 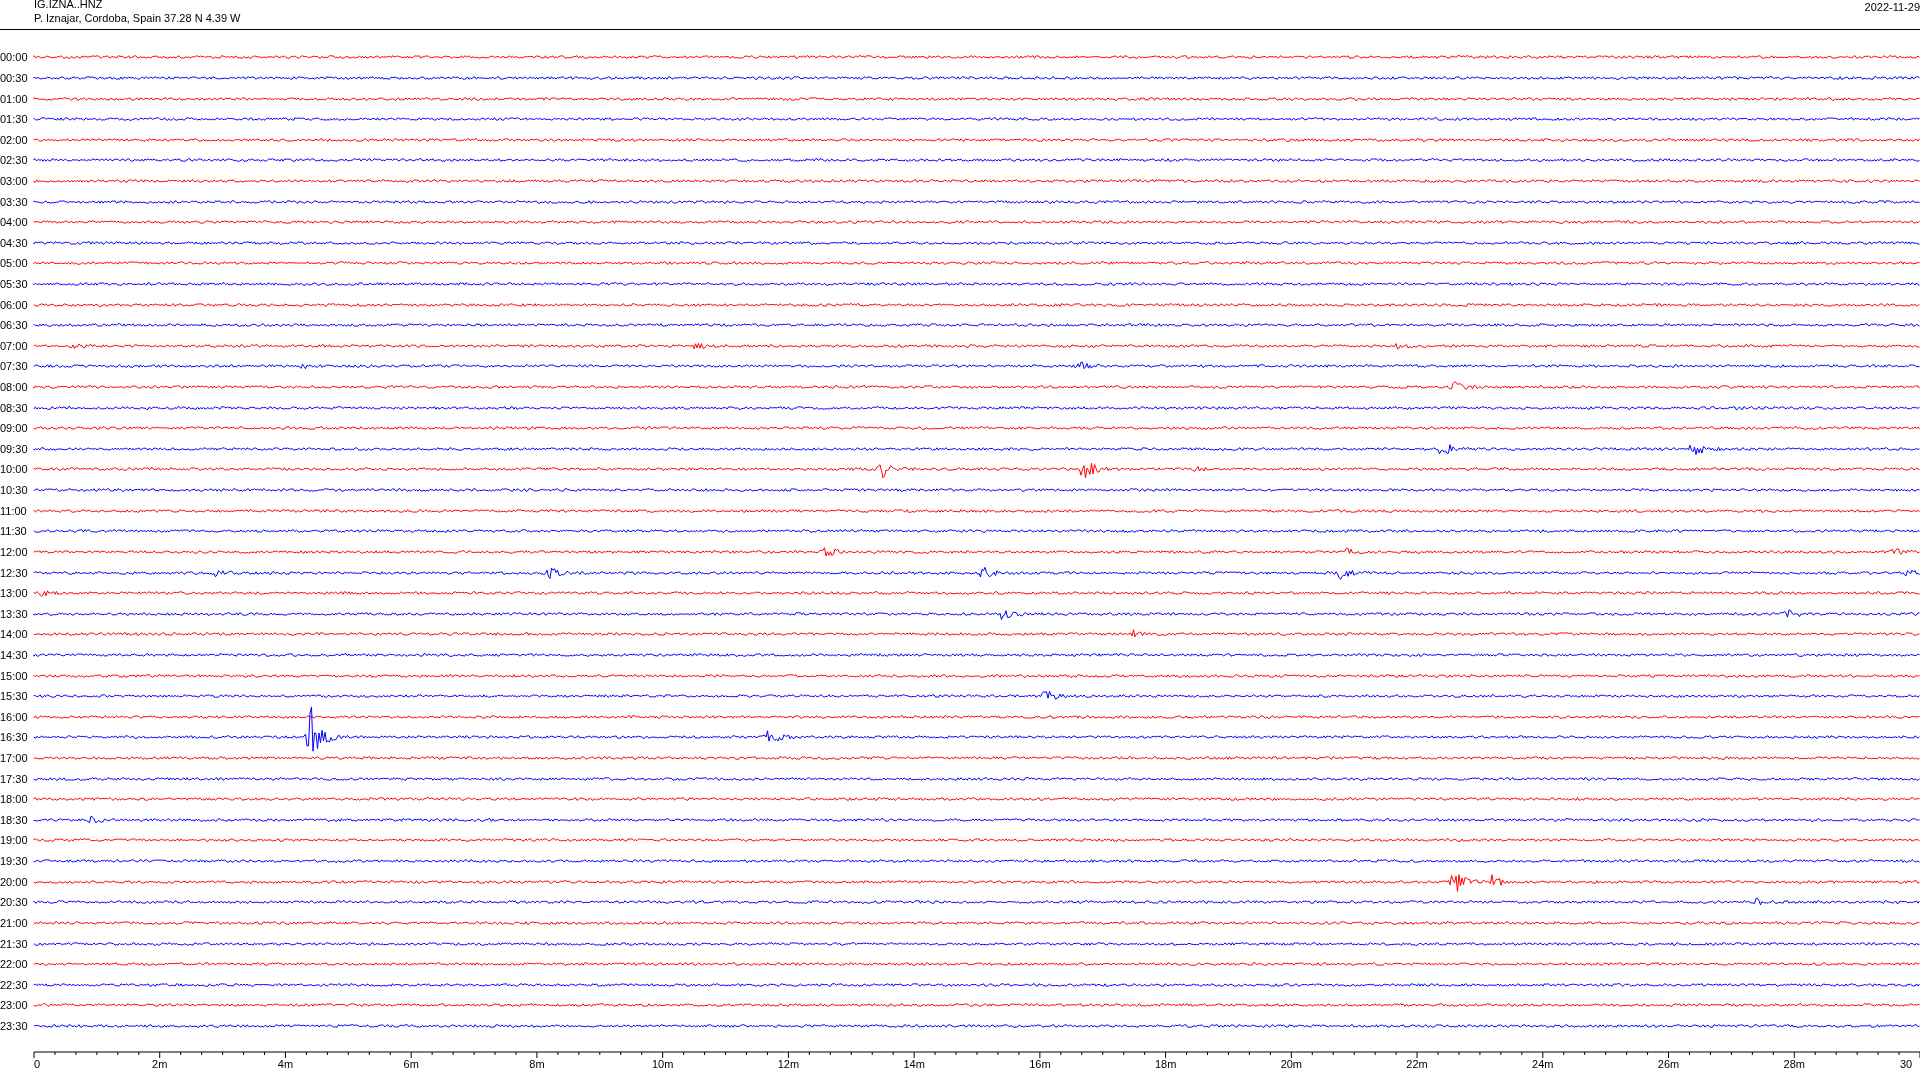 What do you see at coordinates (14, 201) in the screenshot?
I see `time-label: 03:30` at bounding box center [14, 201].